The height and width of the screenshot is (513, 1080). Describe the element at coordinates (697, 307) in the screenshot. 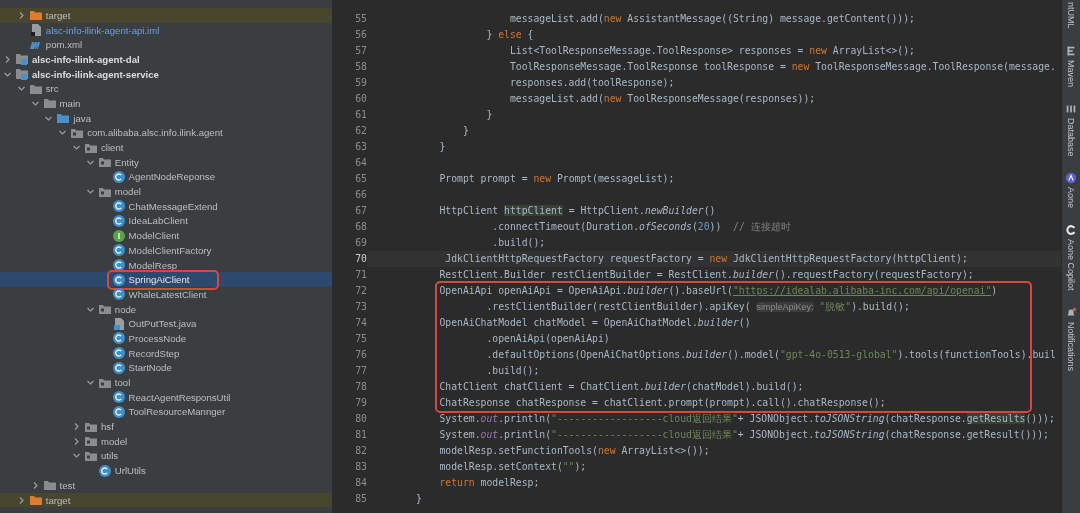

I see `code-line: .restClientBuilder(restClientBuilder).apiKey( simpleApiKey: "脱敏").build();` at that location.